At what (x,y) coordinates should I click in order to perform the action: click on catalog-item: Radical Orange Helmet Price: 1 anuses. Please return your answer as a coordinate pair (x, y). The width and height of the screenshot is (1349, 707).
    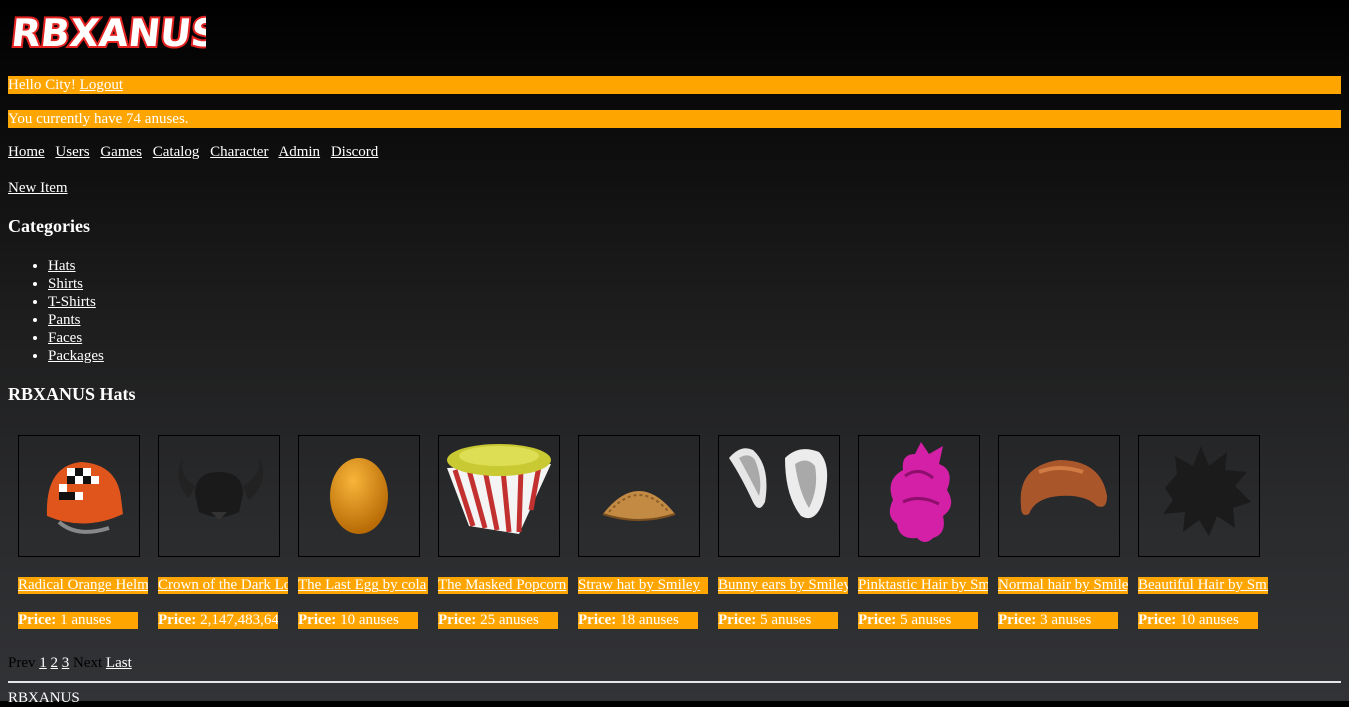
    Looking at the image, I should click on (88, 532).